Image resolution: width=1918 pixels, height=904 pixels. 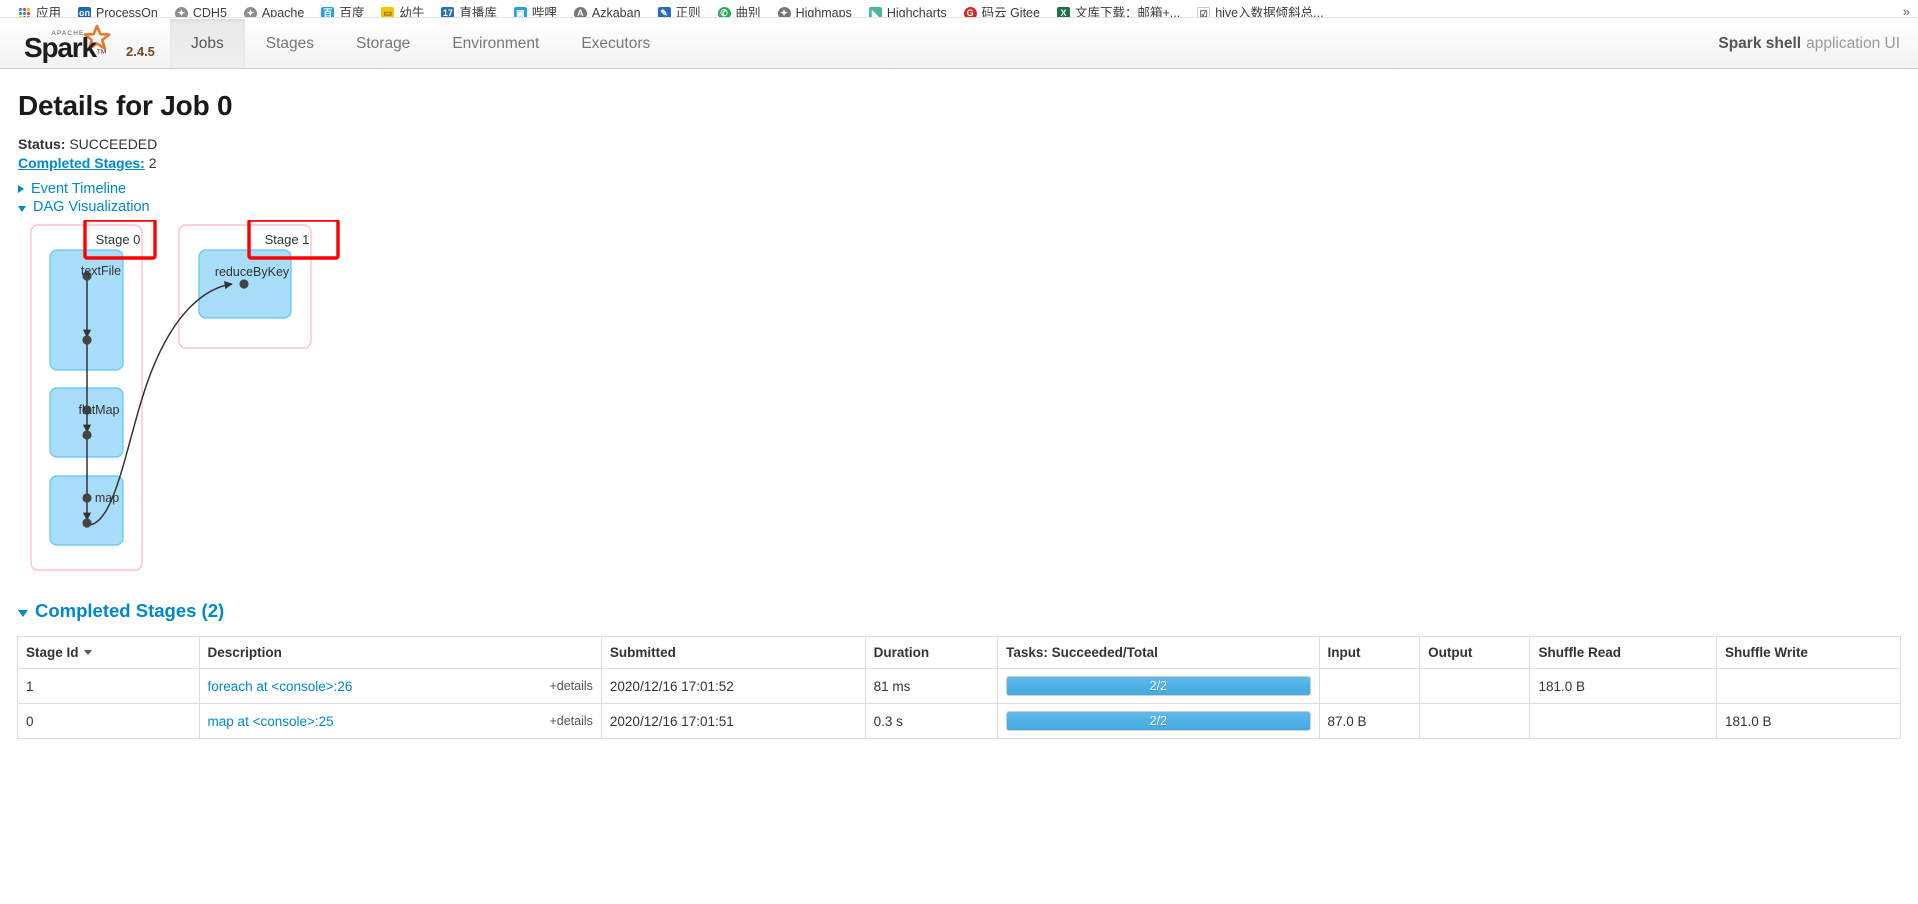 I want to click on completed-stages-section-title: Completed Stages (2), so click(x=130, y=610).